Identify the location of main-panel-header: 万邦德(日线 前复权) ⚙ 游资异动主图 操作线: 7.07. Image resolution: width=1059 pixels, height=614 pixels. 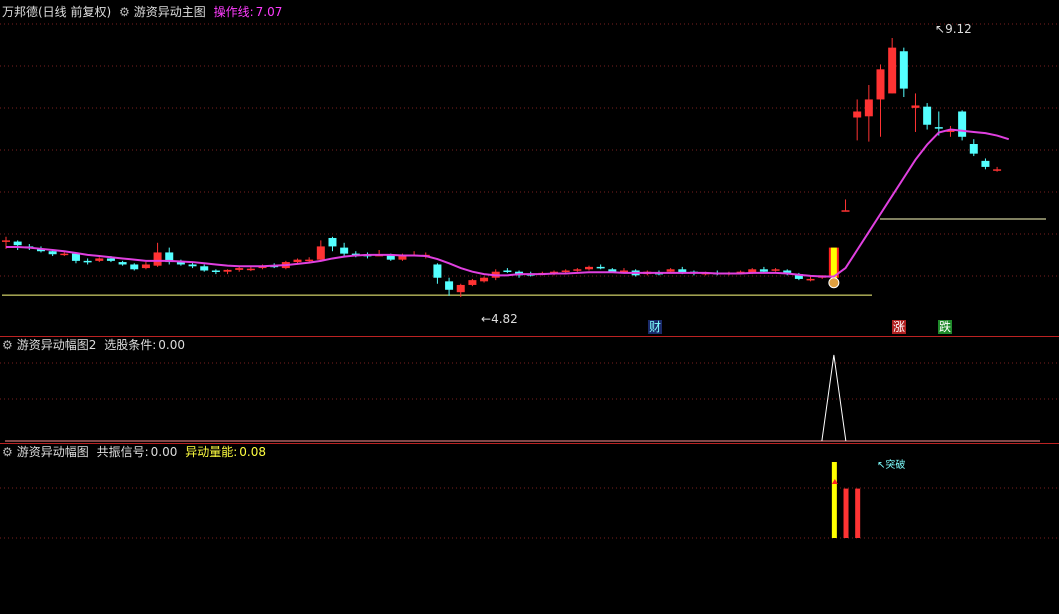
(144, 12).